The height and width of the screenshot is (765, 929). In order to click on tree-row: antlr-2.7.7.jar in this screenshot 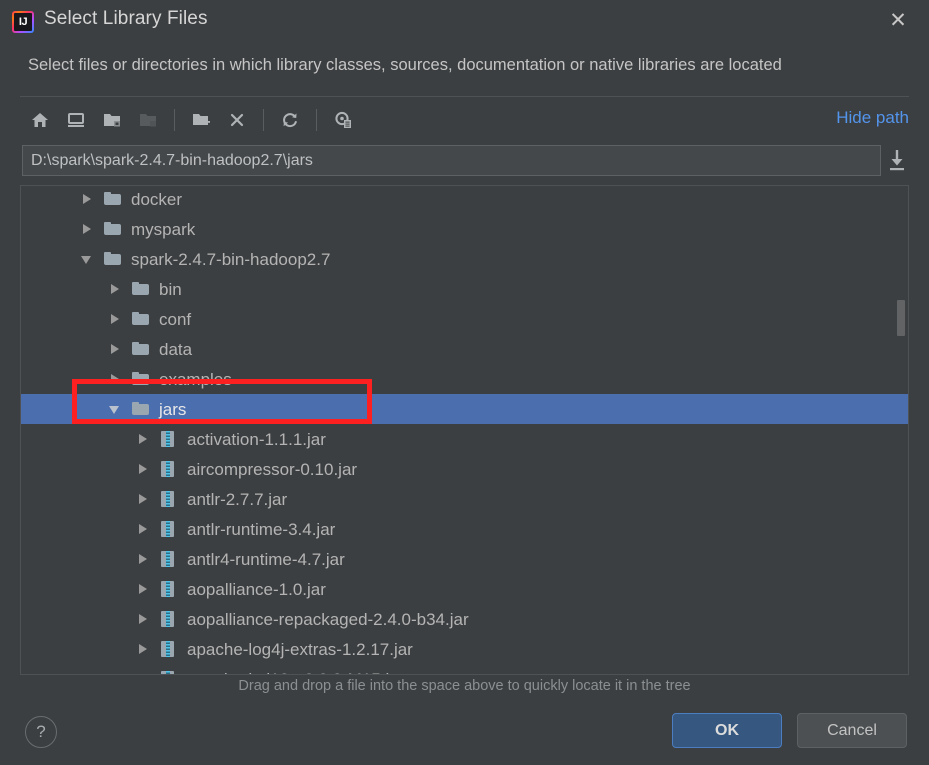, I will do `click(464, 499)`.